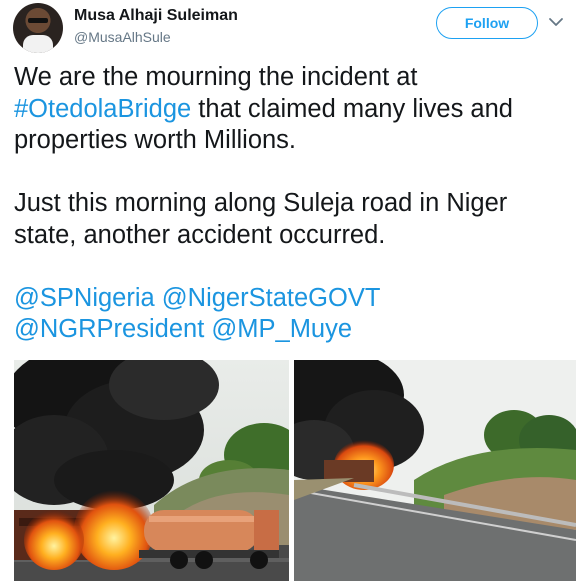 The image size is (577, 581). I want to click on avatar-glasses, so click(38, 20).